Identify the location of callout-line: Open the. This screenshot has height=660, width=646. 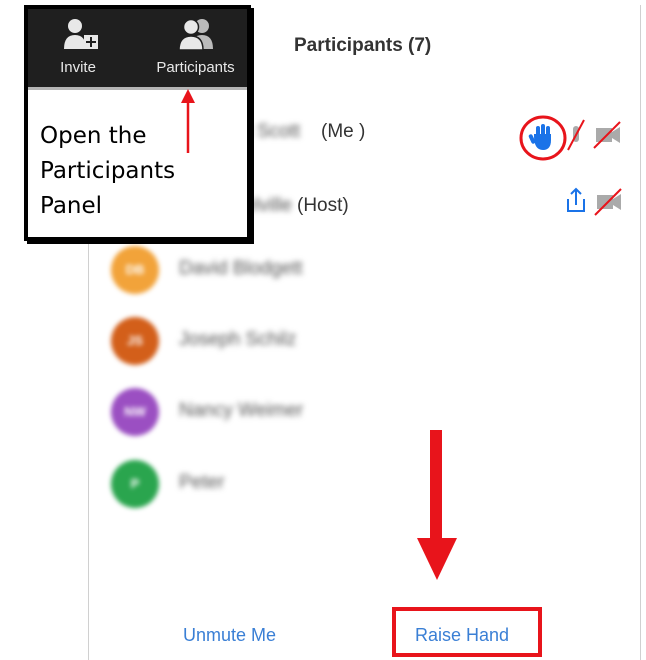
(93, 136).